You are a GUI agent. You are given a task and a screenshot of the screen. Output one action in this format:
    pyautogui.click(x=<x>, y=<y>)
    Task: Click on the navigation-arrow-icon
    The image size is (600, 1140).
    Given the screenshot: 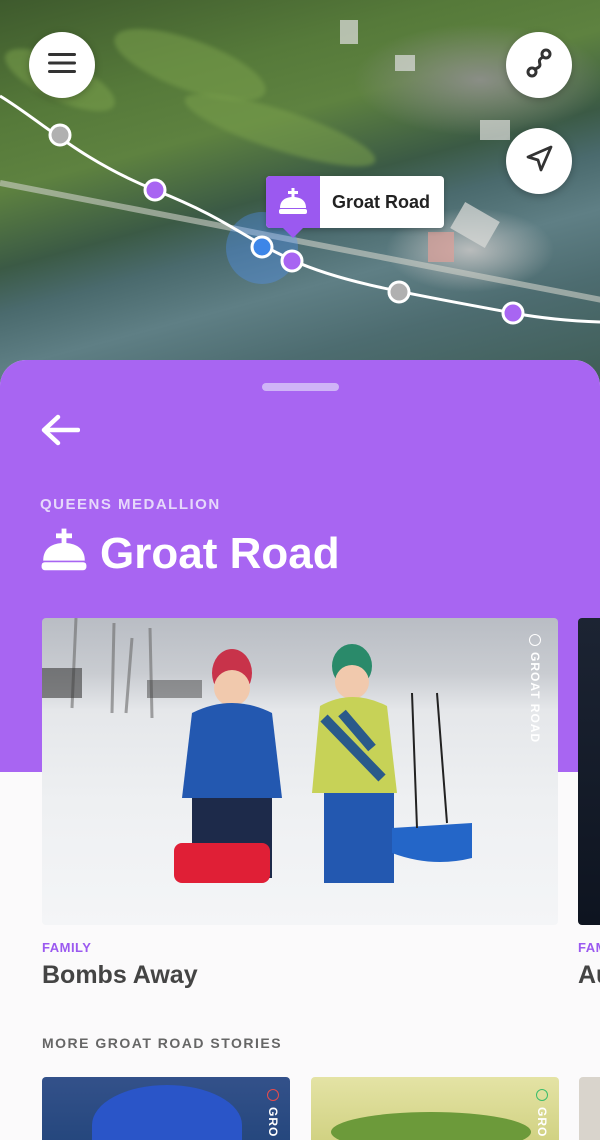 What is the action you would take?
    pyautogui.click(x=539, y=161)
    